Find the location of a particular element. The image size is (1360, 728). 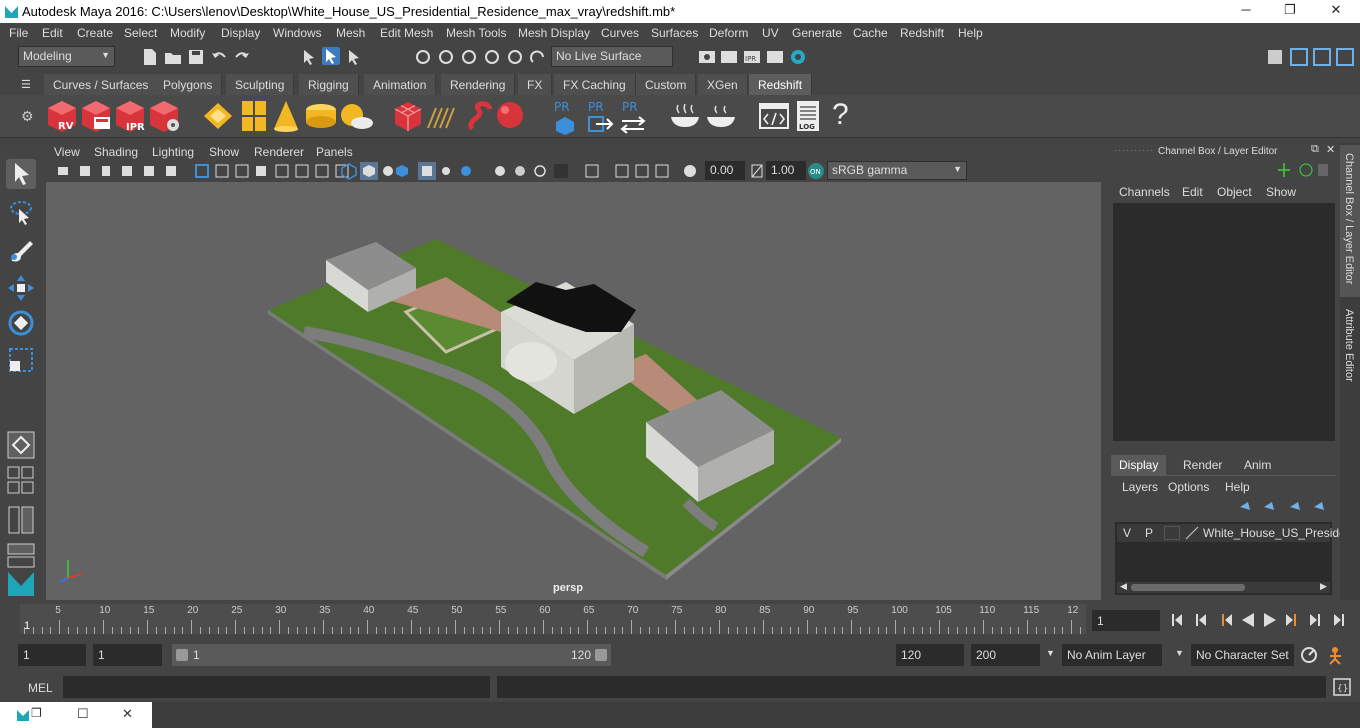

redshift-material-icon is located at coordinates (511, 116).